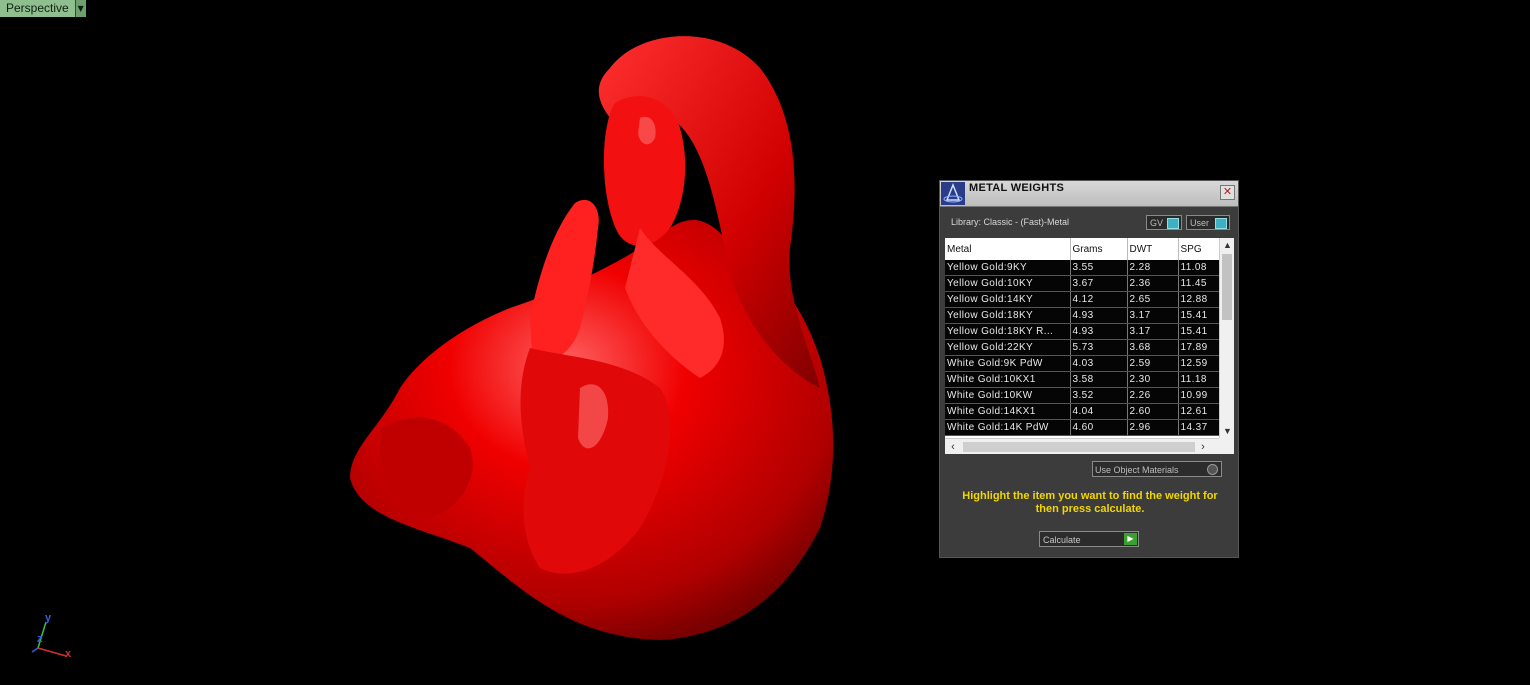 The height and width of the screenshot is (685, 1530). What do you see at coordinates (1221, 223) in the screenshot?
I see `user-toggle-knob` at bounding box center [1221, 223].